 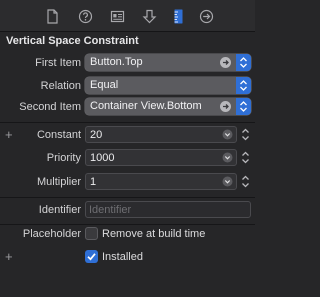 What do you see at coordinates (63, 158) in the screenshot?
I see `priority-label: Priority` at bounding box center [63, 158].